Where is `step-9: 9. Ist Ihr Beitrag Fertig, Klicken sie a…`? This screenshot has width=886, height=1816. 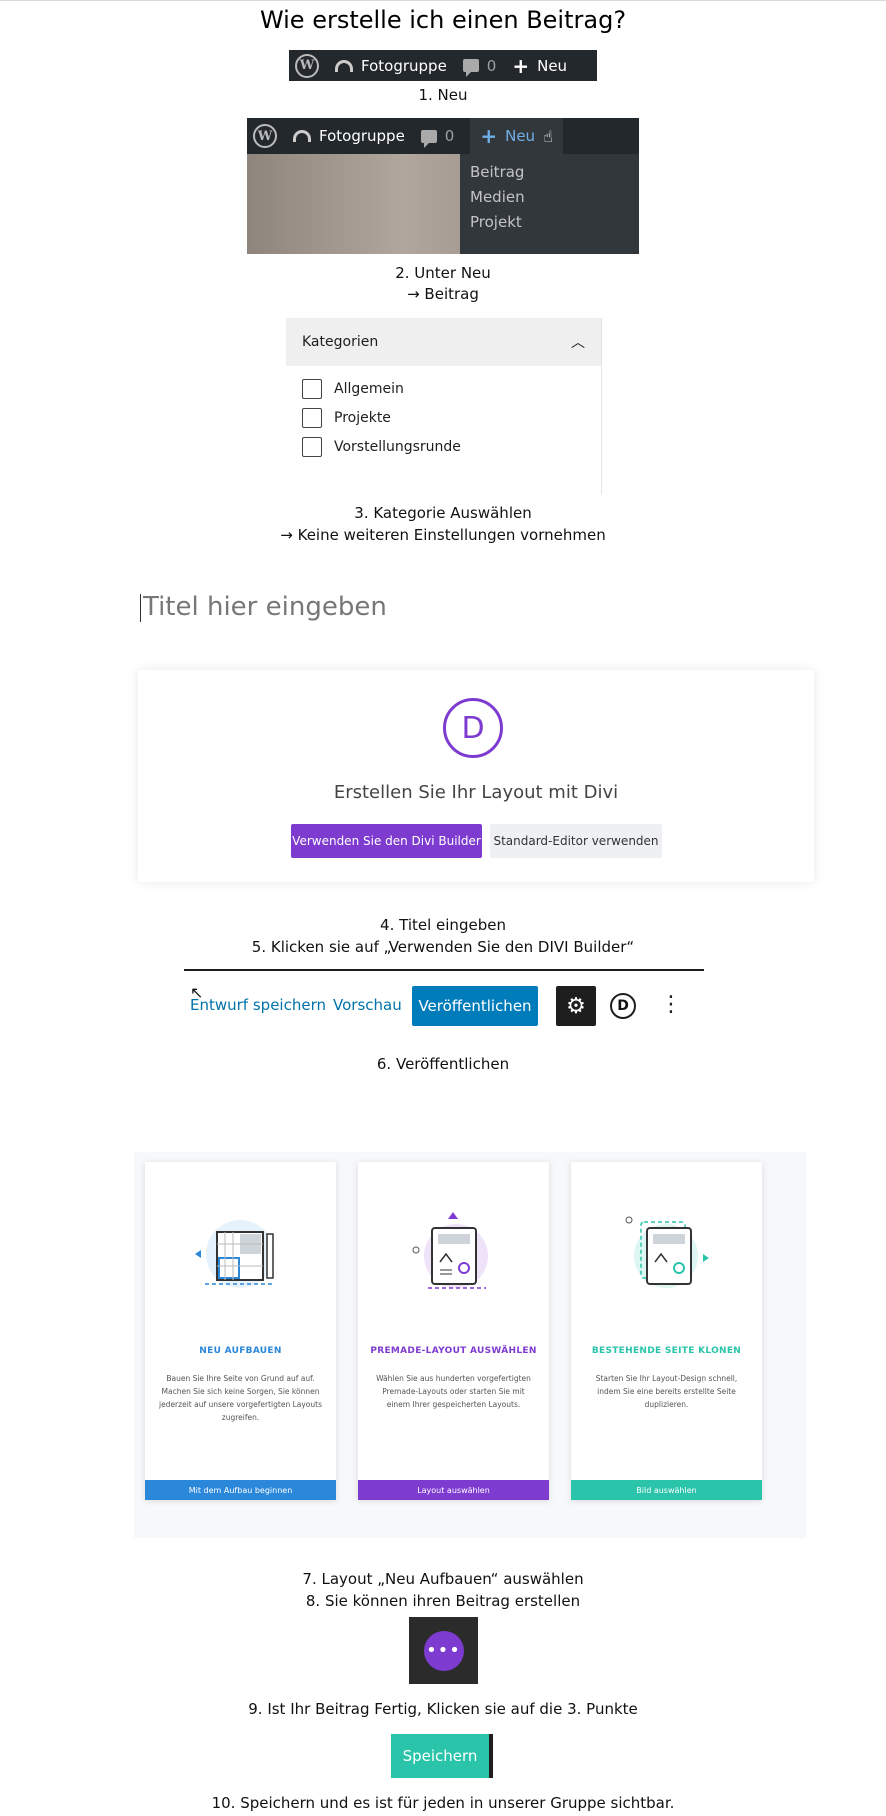 step-9: 9. Ist Ihr Beitrag Fertig, Klicken sie a… is located at coordinates (443, 1709).